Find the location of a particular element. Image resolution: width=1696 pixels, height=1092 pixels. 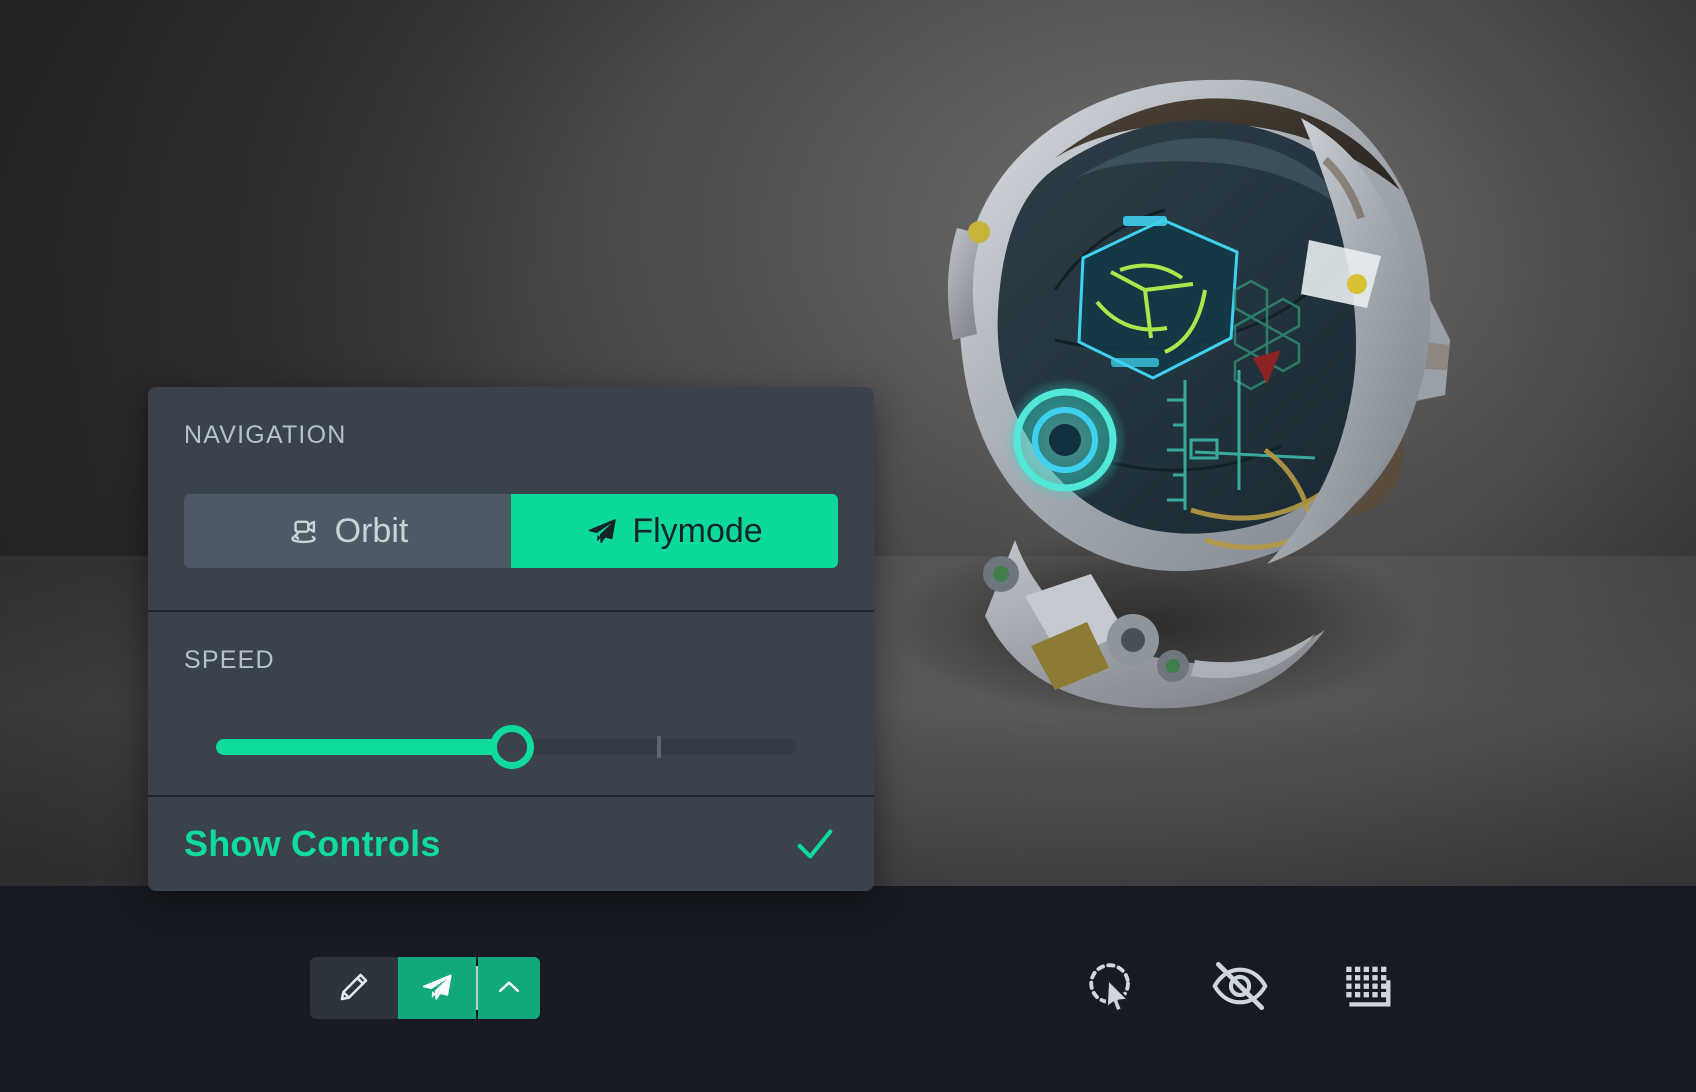

show-controls-label: Show Controls is located at coordinates (312, 843).